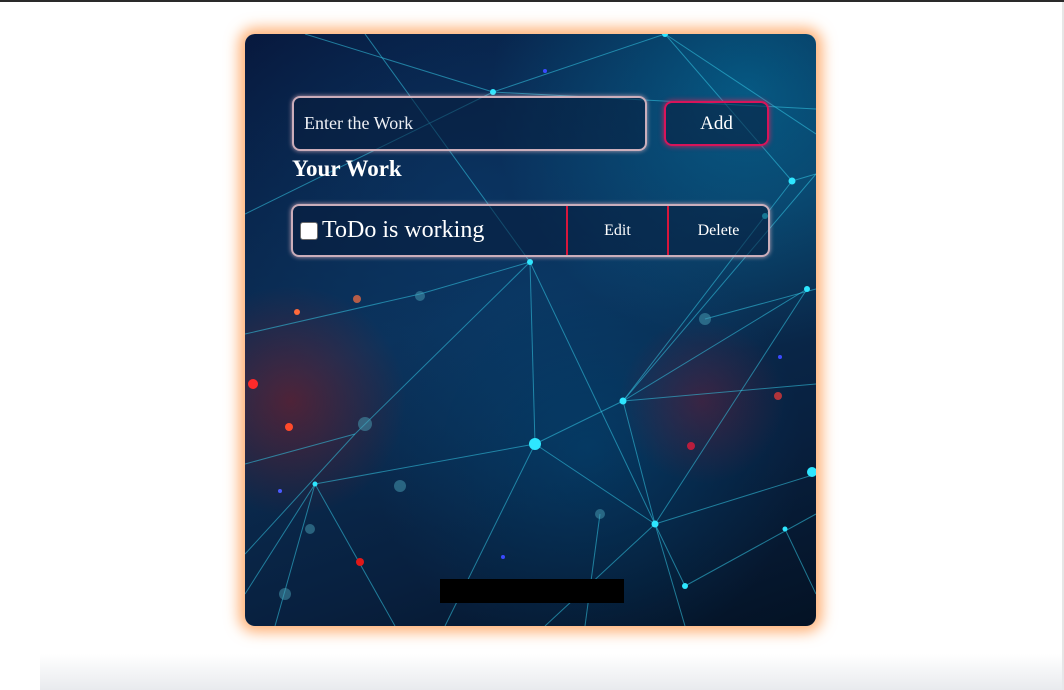  Describe the element at coordinates (309, 230) in the screenshot. I see `checkbox-icon` at that location.